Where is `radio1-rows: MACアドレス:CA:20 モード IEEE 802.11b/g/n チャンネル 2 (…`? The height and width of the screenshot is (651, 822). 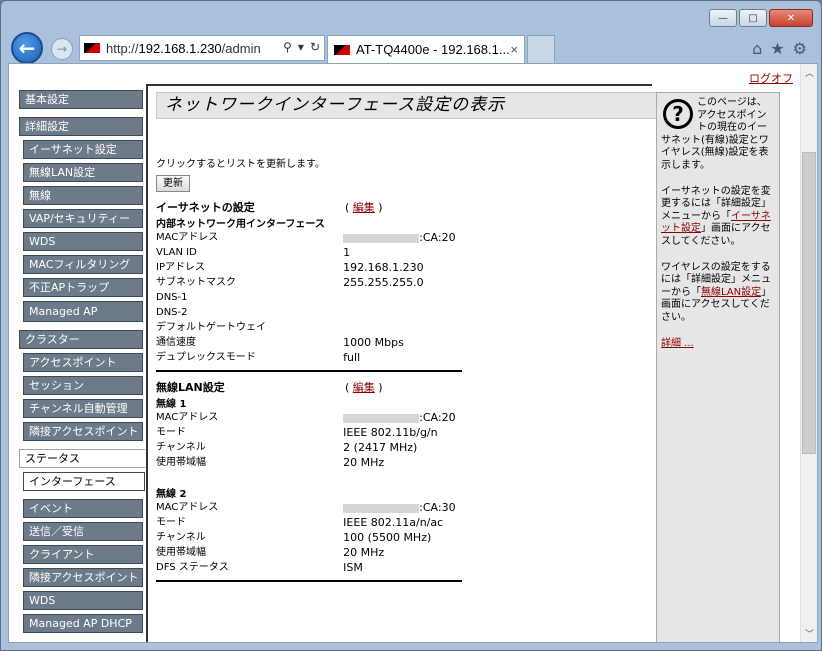
radio1-rows: MACアドレス:CA:20 モード IEEE 802.11b/g/n チャンネル 2 (… is located at coordinates (309, 440).